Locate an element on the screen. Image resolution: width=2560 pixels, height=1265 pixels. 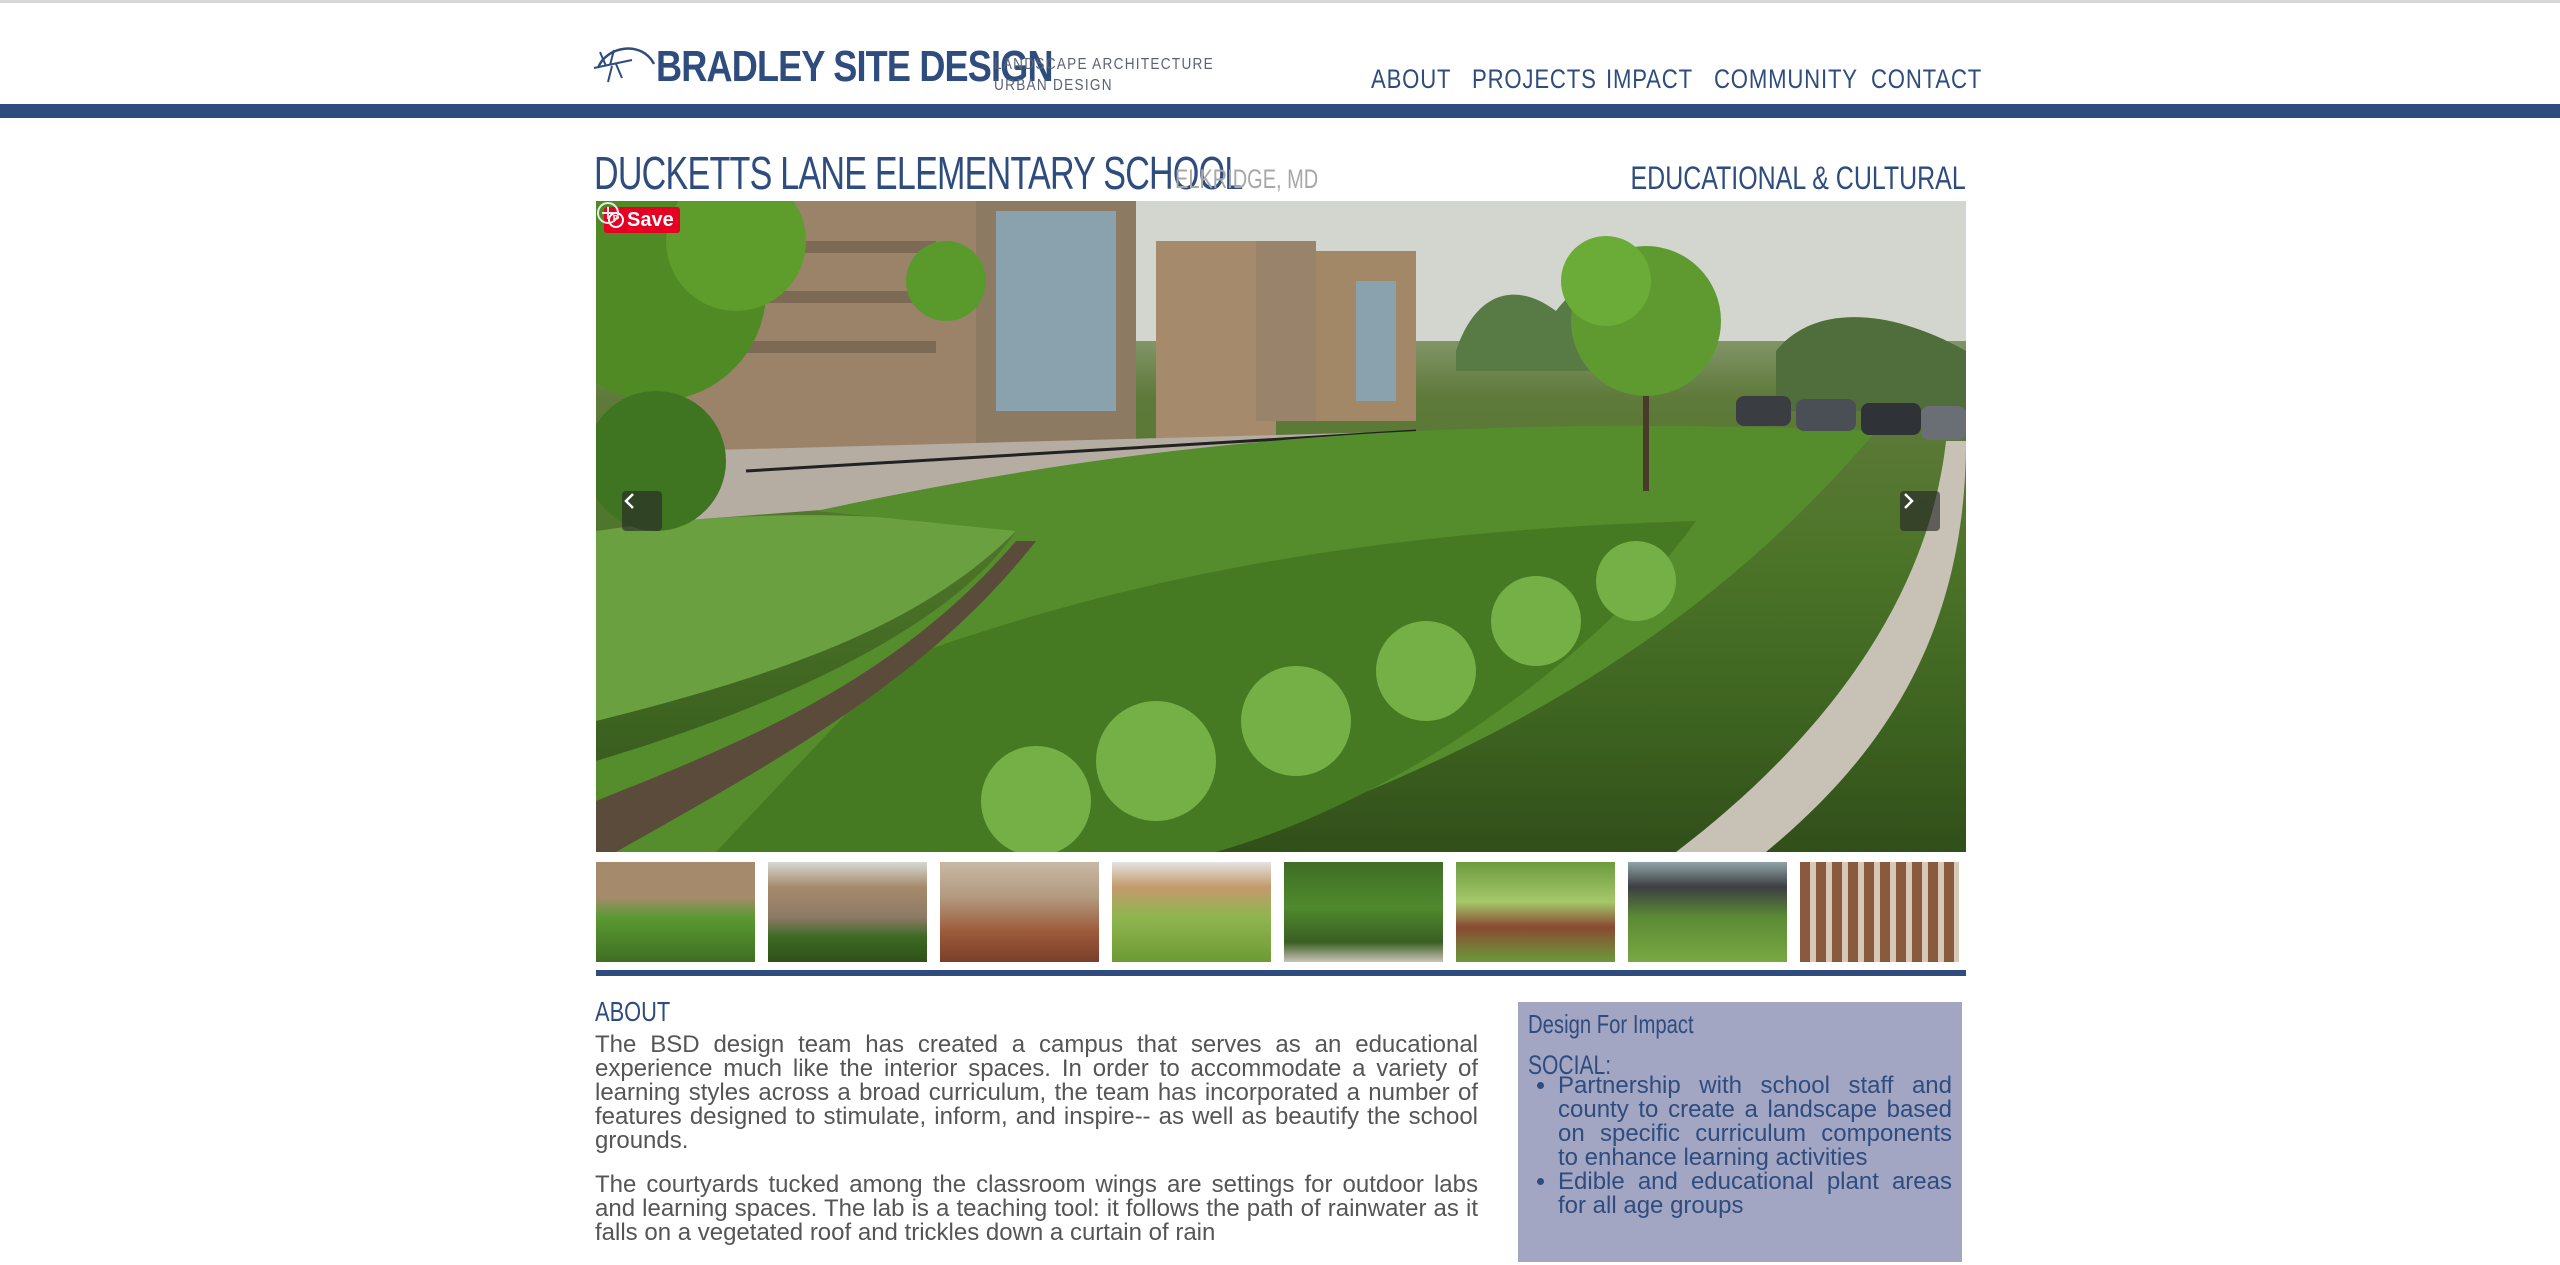
section-divider is located at coordinates (1281, 973).